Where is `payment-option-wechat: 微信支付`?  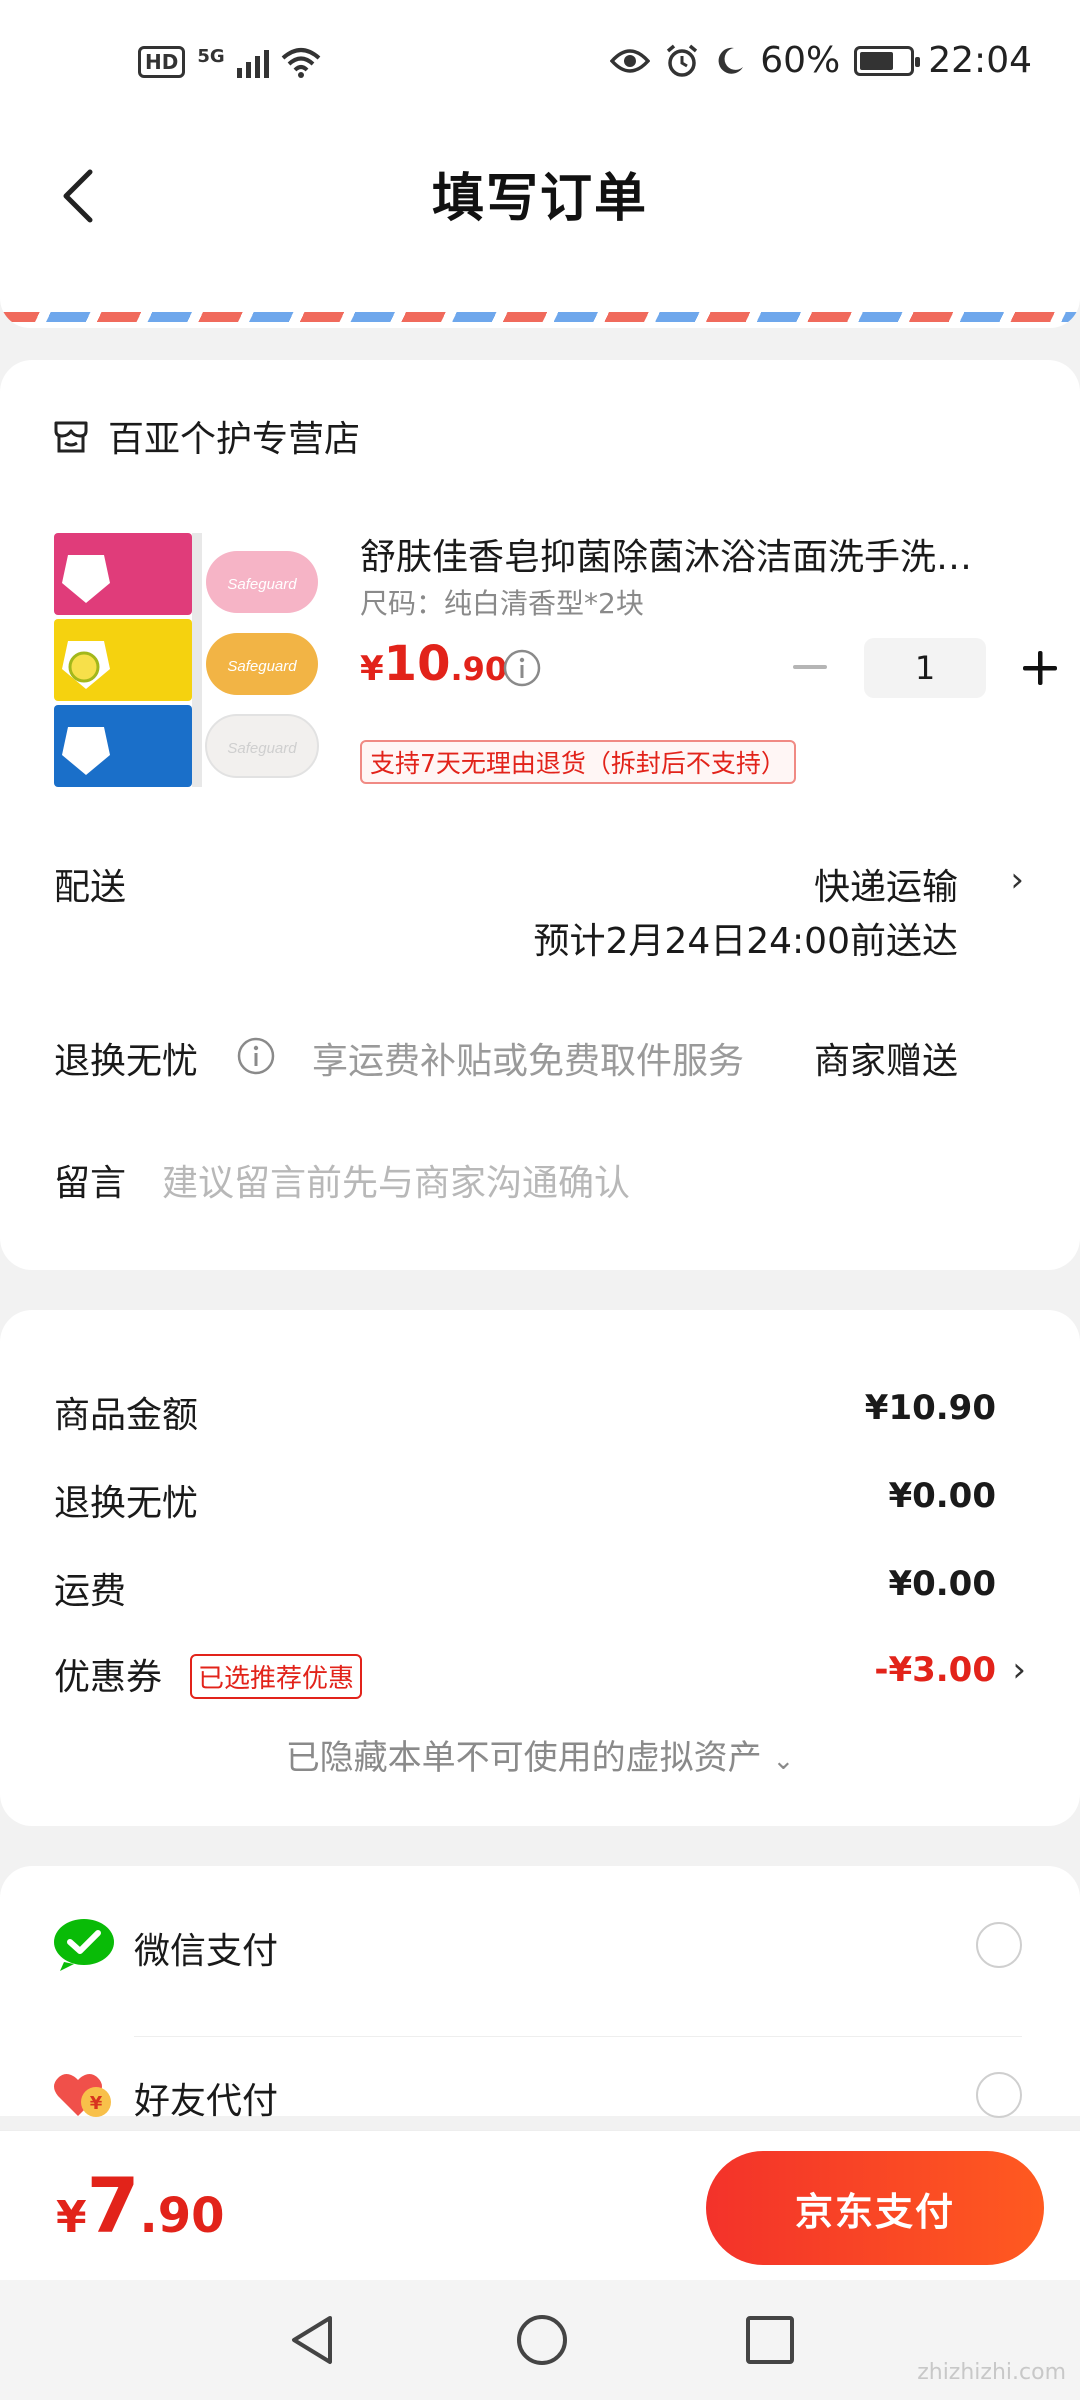 payment-option-wechat: 微信支付 is located at coordinates (540, 1961).